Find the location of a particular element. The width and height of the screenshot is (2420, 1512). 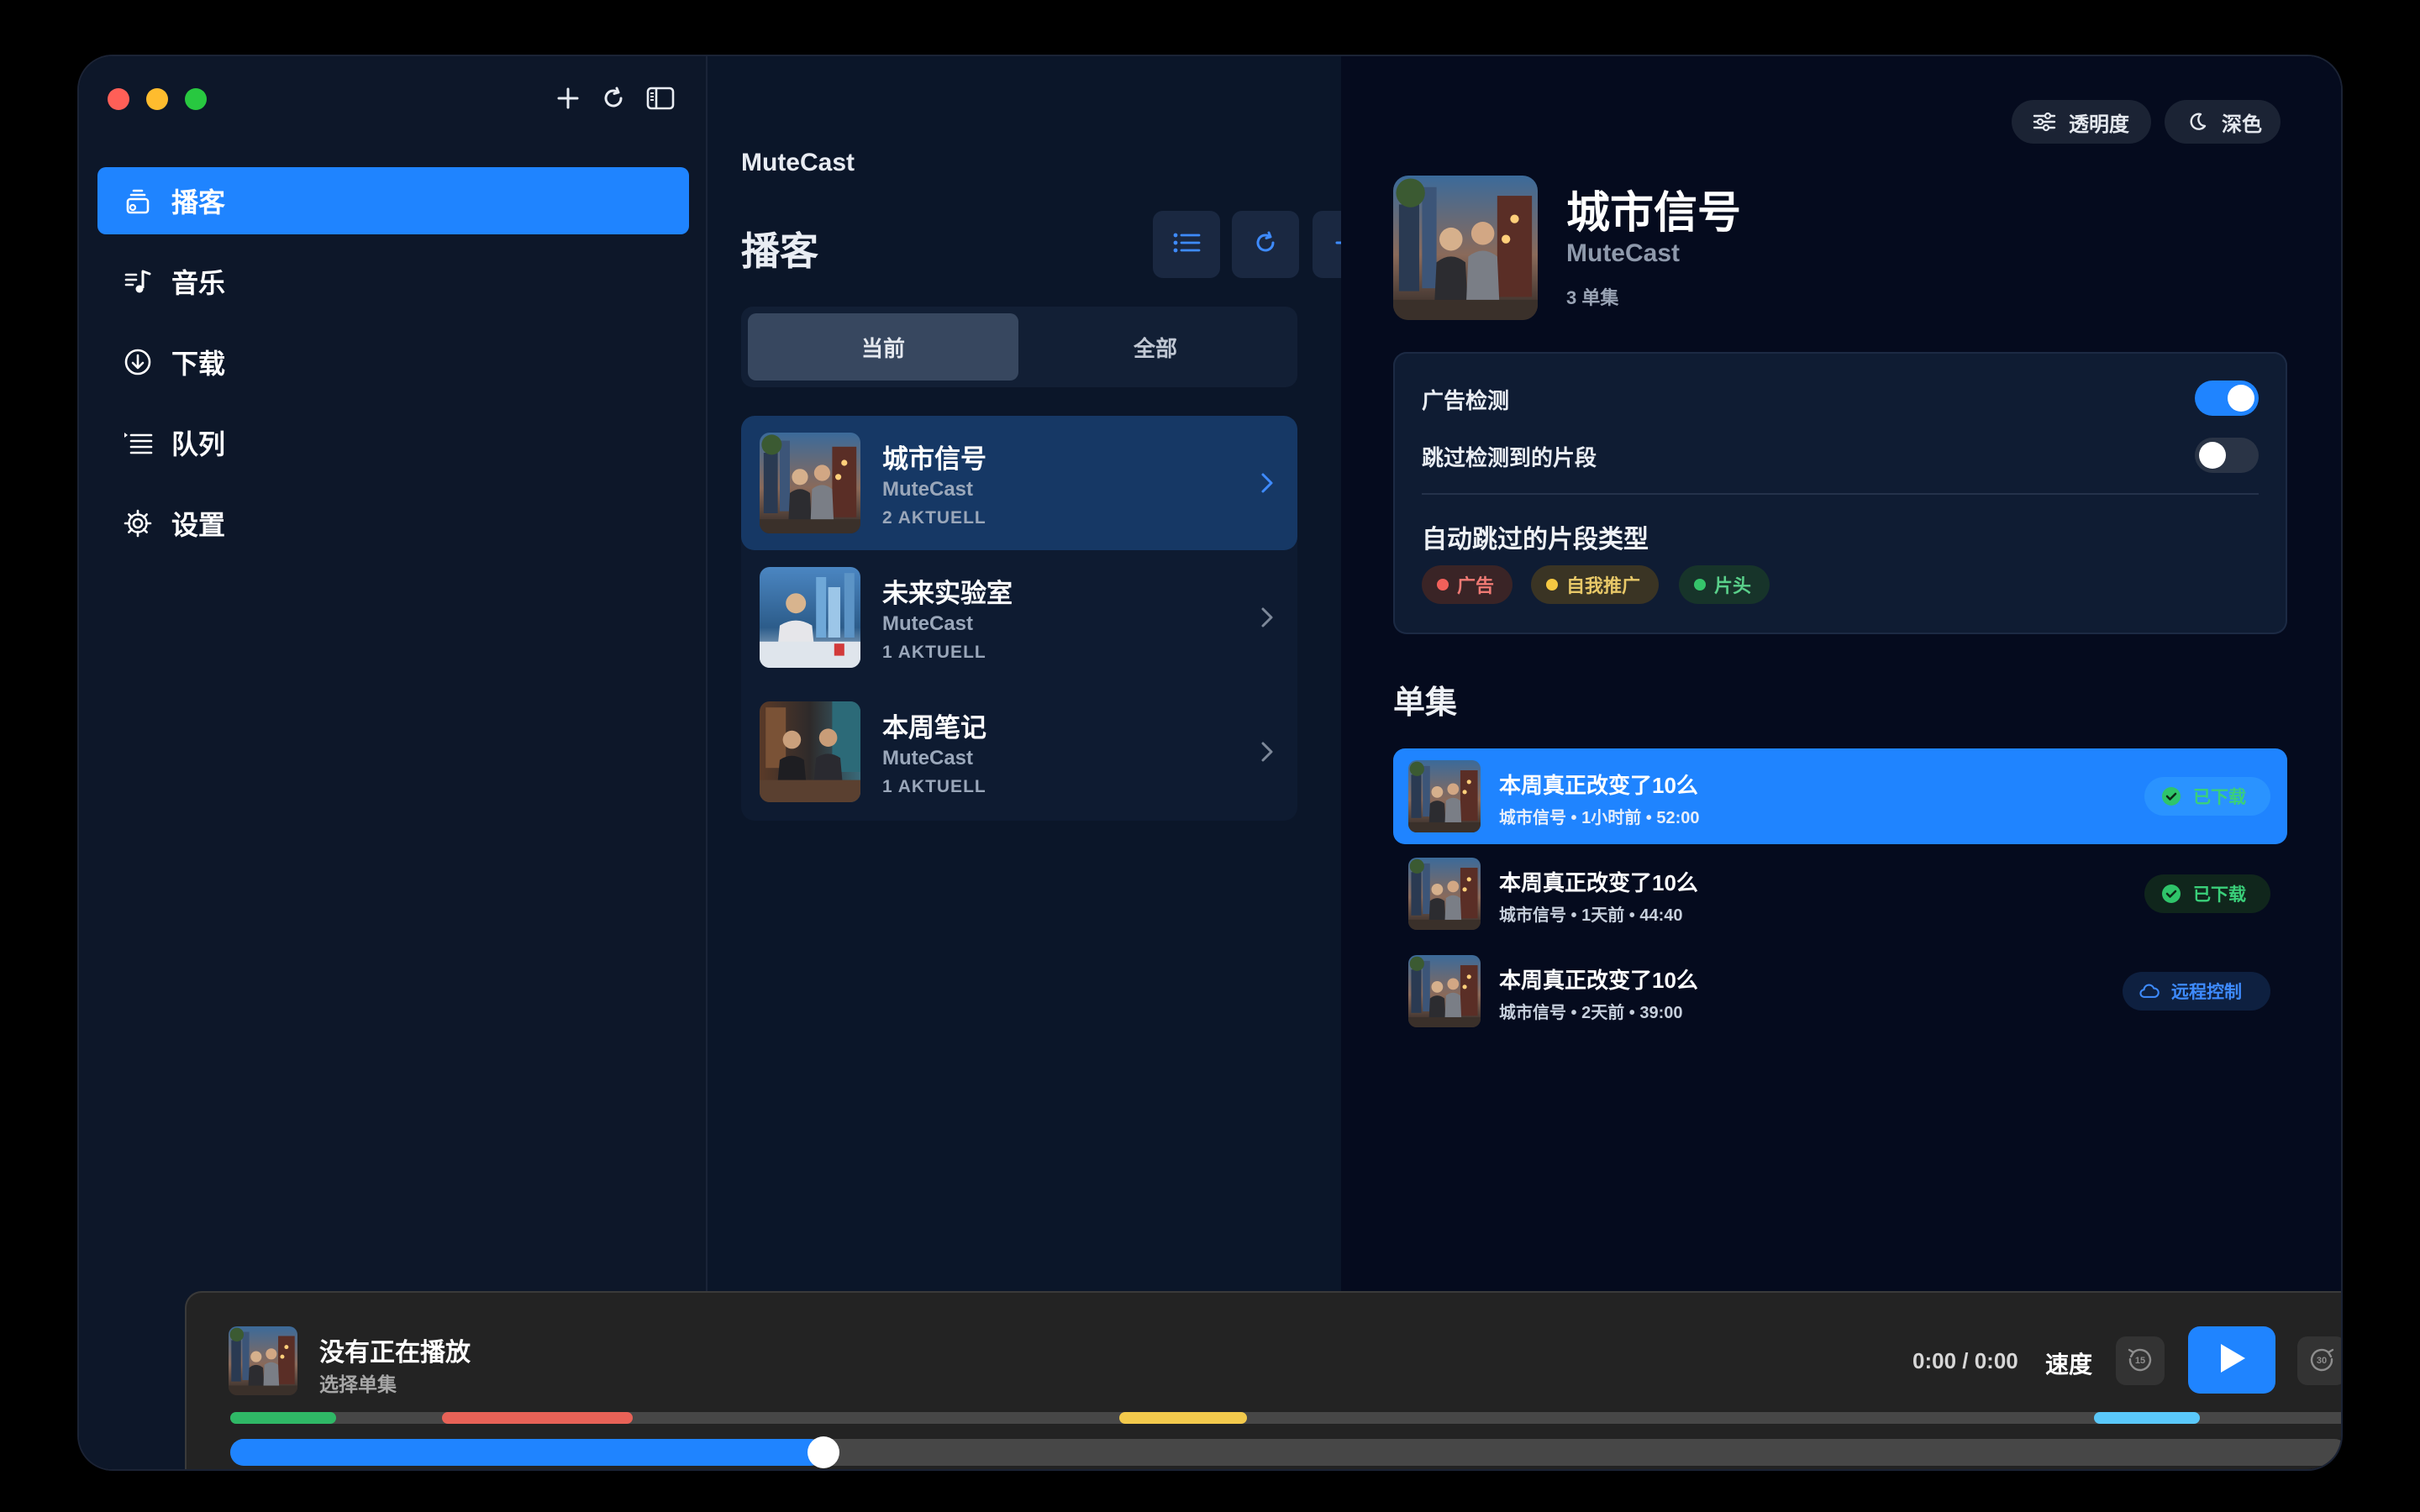

sidebar-item-downloads: 下载 is located at coordinates (393, 362).